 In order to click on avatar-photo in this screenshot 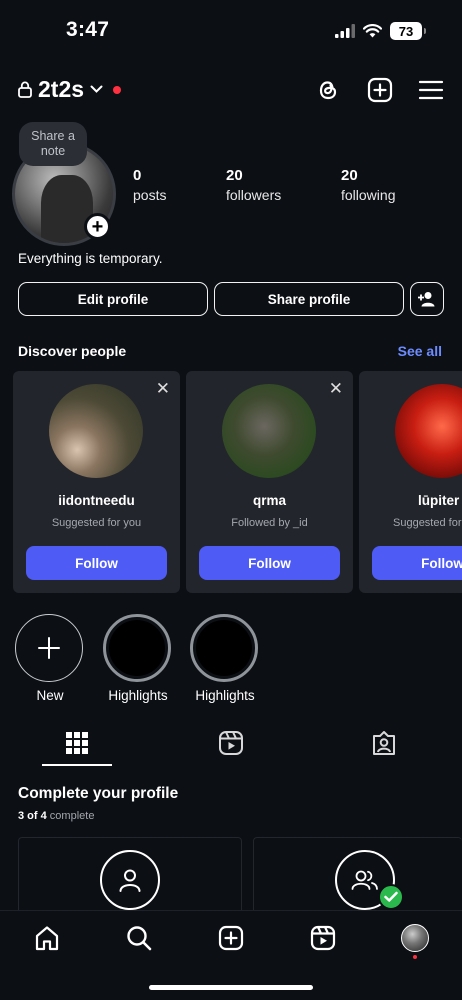, I will do `click(67, 209)`.